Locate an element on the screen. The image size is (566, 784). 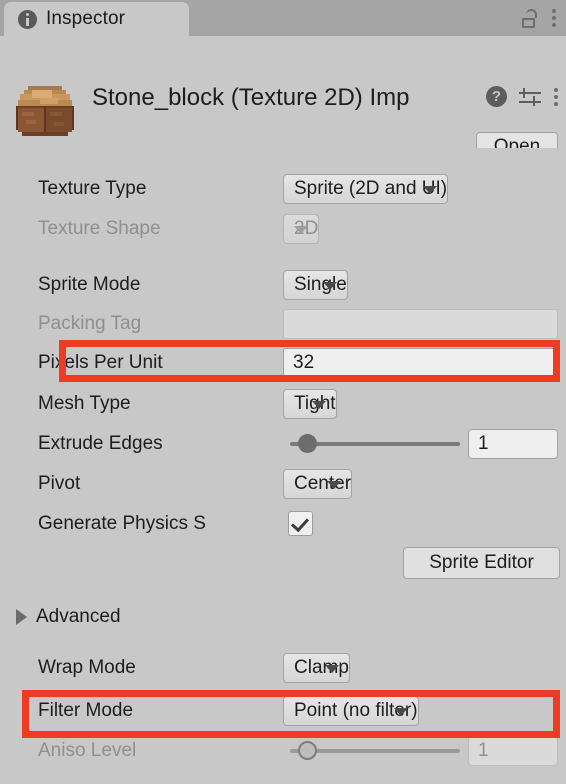
tab-strip: Inspector is located at coordinates (283, 18).